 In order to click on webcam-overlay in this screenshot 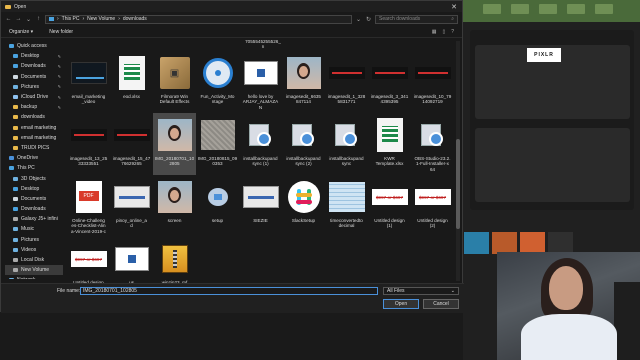, I will do `click(568, 306)`.